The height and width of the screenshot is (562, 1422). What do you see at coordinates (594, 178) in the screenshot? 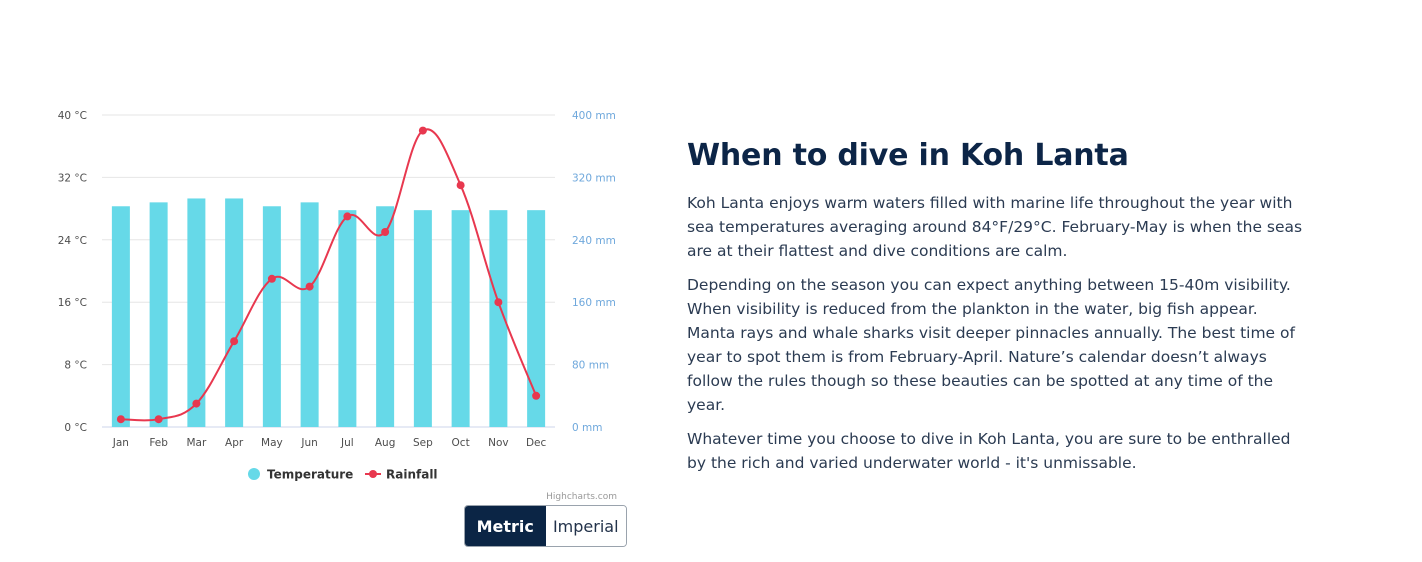
I see `y-right-tick-label: 320 mm` at bounding box center [594, 178].